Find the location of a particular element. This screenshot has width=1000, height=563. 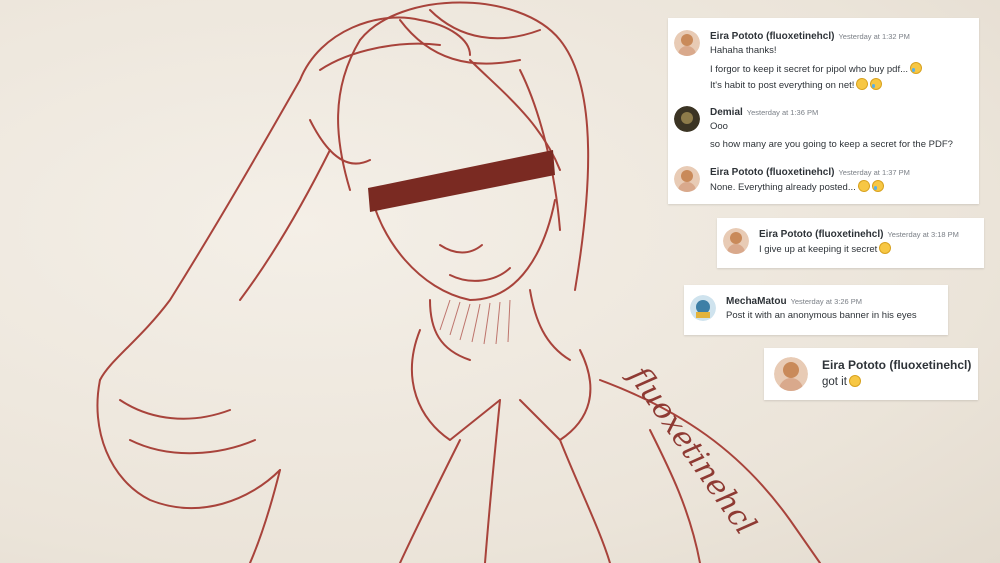

chat-card-4: Eira Pototo (fluoxetinehcl) got it is located at coordinates (871, 374).